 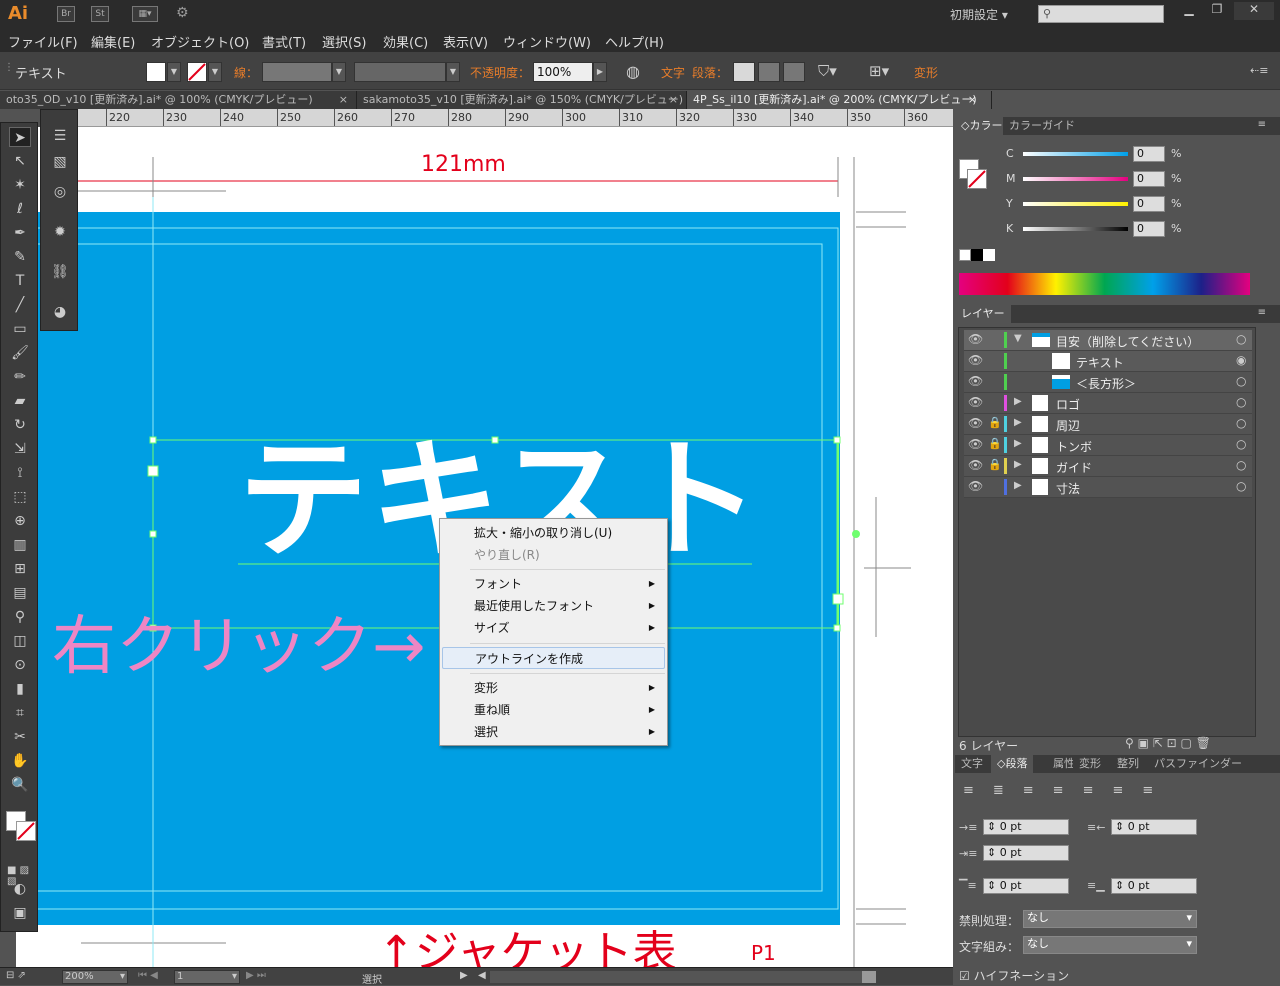 I want to click on restore-button: ❐, so click(x=1217, y=11).